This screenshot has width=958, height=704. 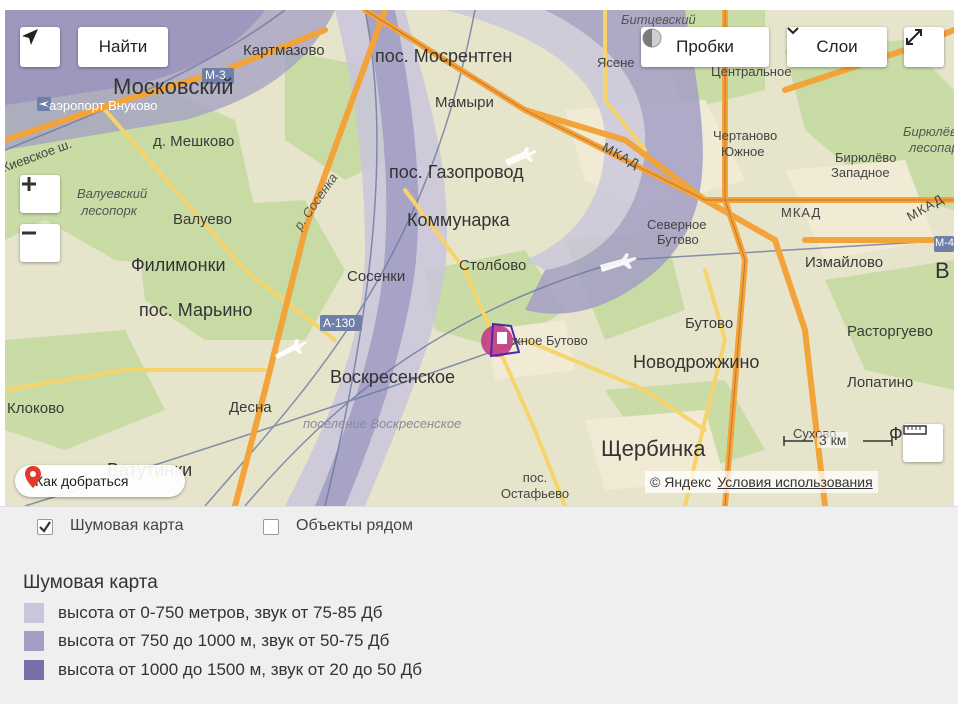 I want to click on locate-button, so click(x=40, y=47).